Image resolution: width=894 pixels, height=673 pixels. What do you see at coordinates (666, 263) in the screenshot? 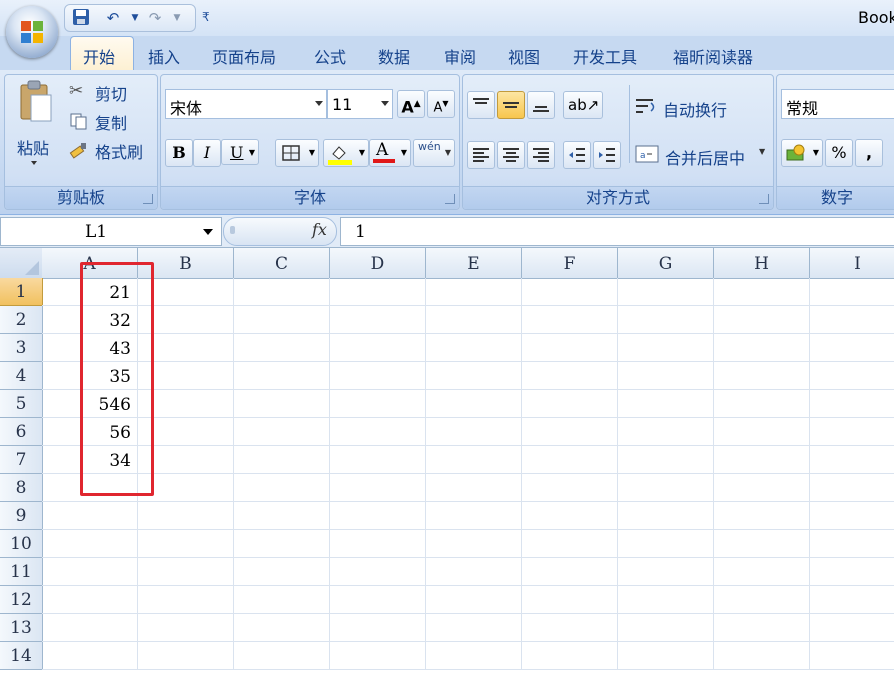
I see `column-header-g: G` at bounding box center [666, 263].